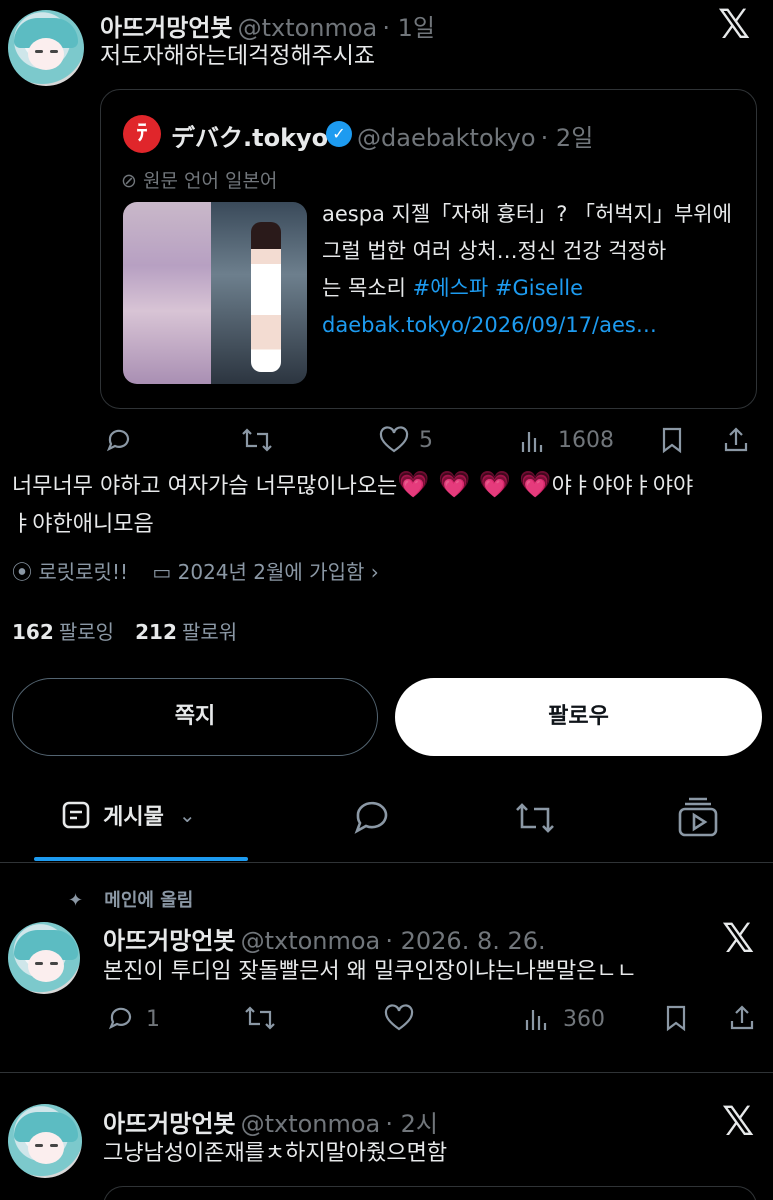  Describe the element at coordinates (129, 181) in the screenshot. I see `globe-icon: ⊘` at that location.